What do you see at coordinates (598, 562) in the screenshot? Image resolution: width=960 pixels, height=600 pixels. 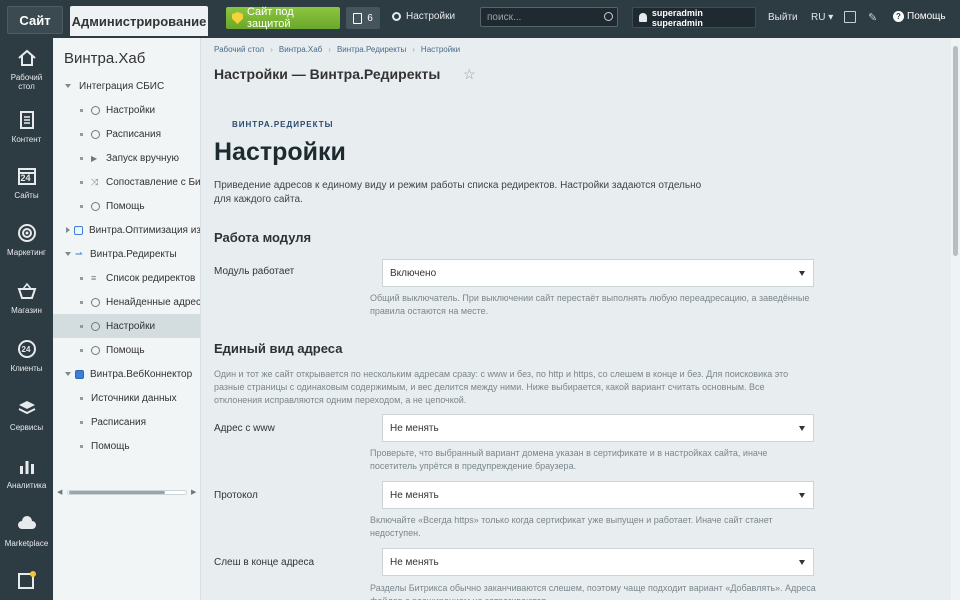 I see `slash-select: Не менять` at bounding box center [598, 562].